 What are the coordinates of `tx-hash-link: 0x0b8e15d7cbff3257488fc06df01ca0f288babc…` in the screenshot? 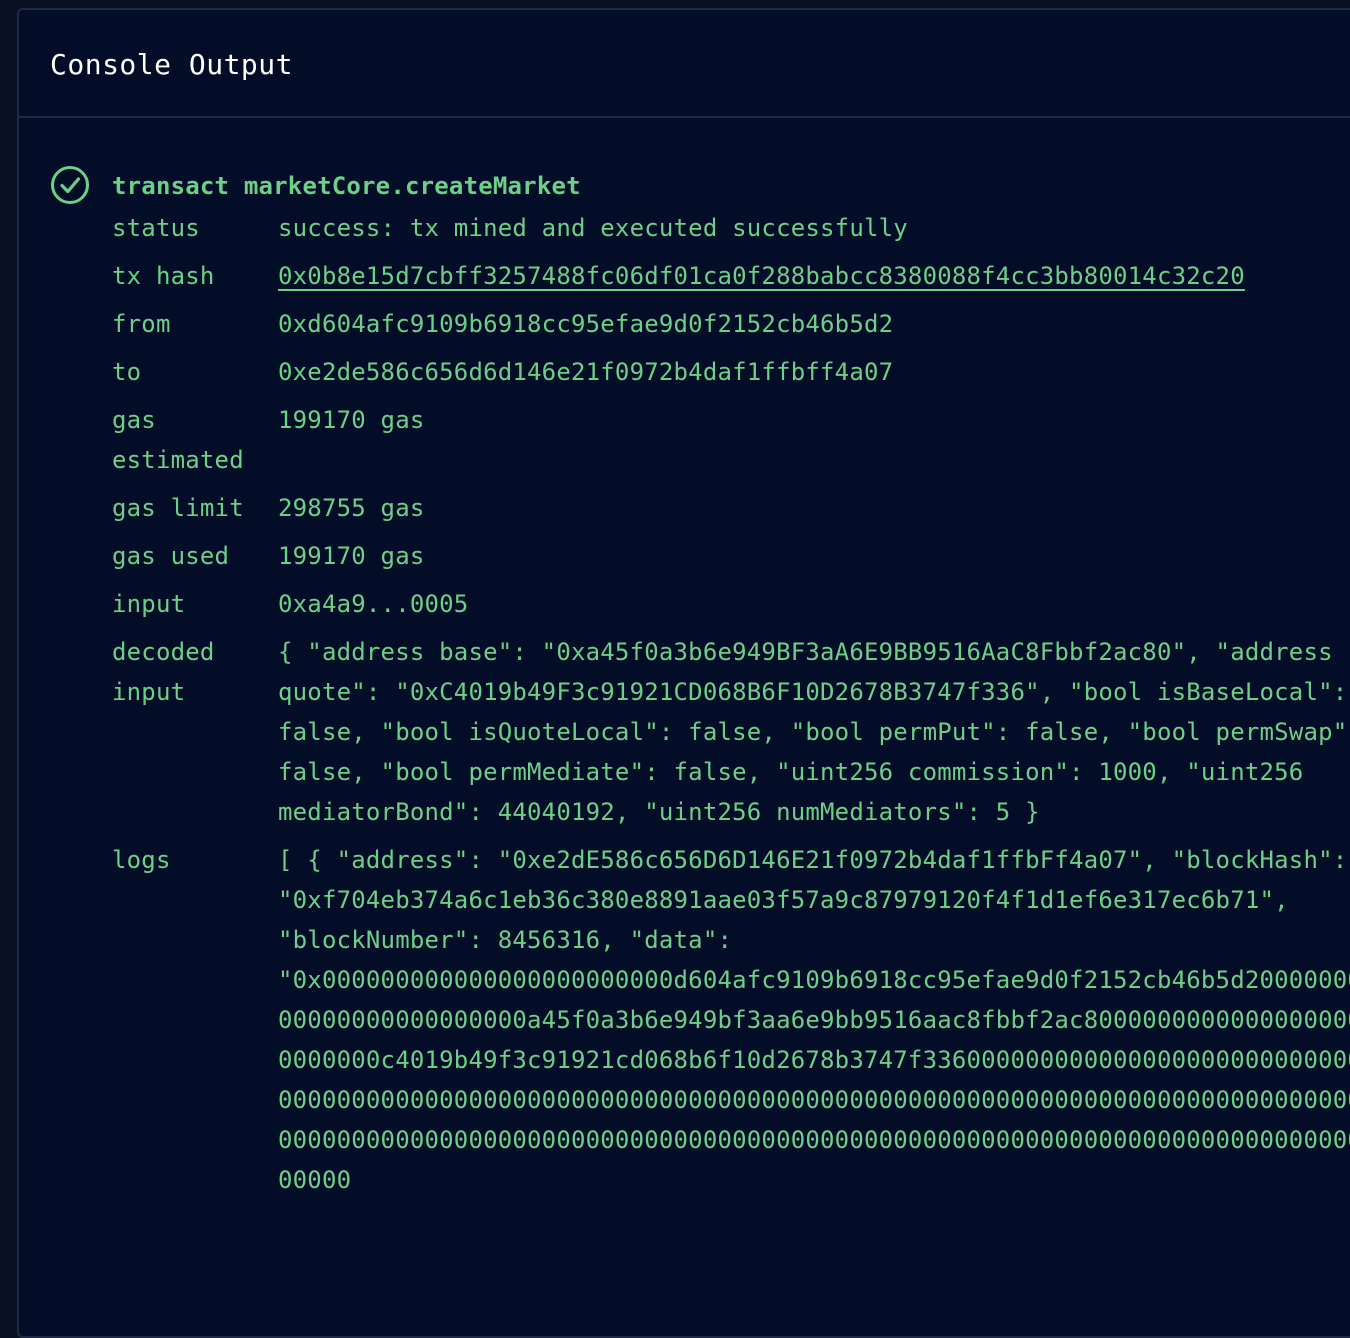 It's located at (814, 276).